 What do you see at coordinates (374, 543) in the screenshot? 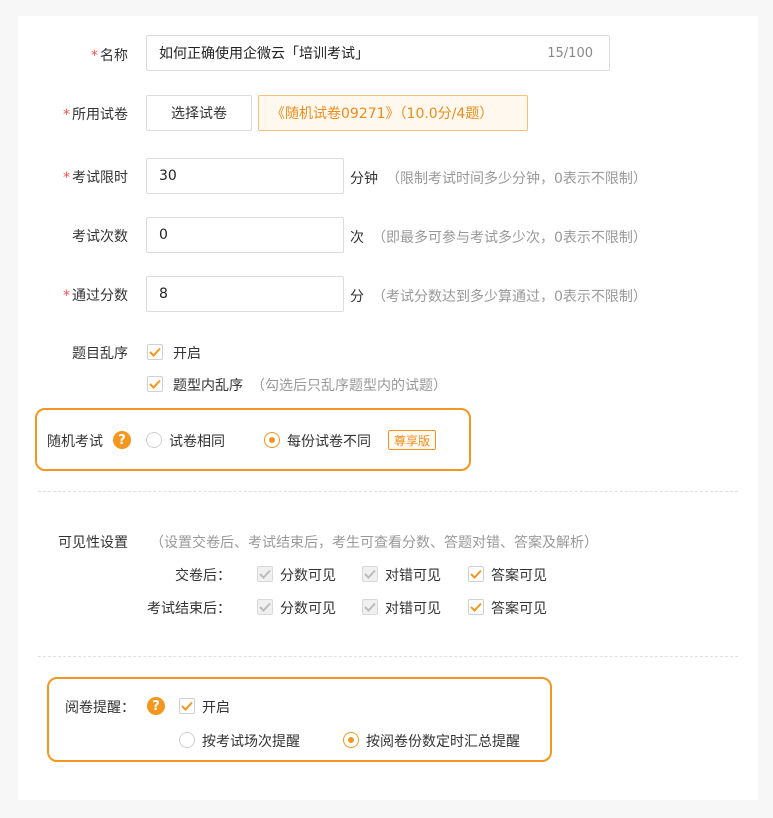
I see `visibility-hint: （设置交卷后、考试结束后，考生可查看分数、答题对错、答案及解析）` at bounding box center [374, 543].